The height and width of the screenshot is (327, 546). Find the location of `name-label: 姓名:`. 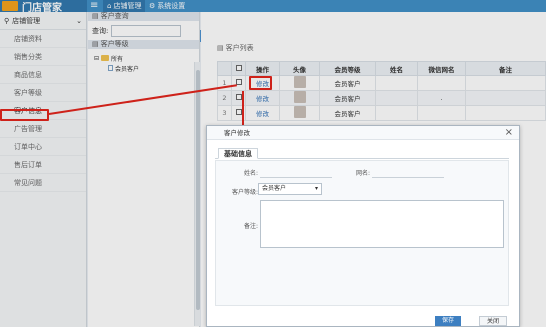

name-label: 姓名: is located at coordinates (250, 173).